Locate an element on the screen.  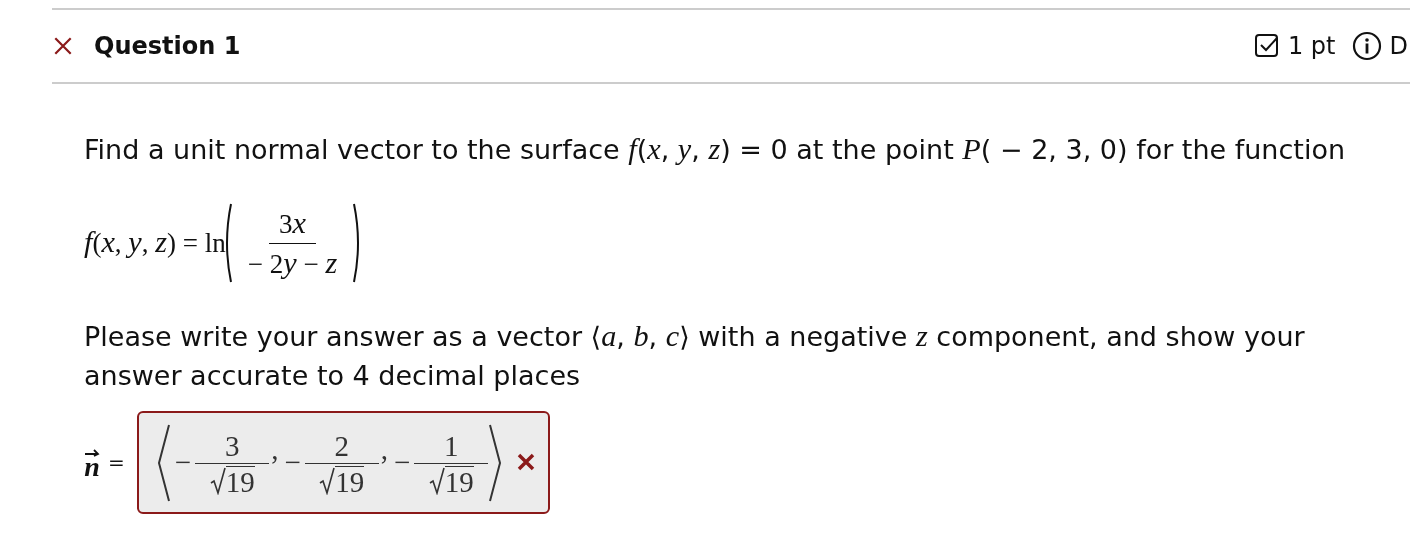
question-text: Find a unit normal vector to the surface f(x, y, z) = 0 at the point P( − 2, 3, 0) for the function is located at coordinates (715, 149).